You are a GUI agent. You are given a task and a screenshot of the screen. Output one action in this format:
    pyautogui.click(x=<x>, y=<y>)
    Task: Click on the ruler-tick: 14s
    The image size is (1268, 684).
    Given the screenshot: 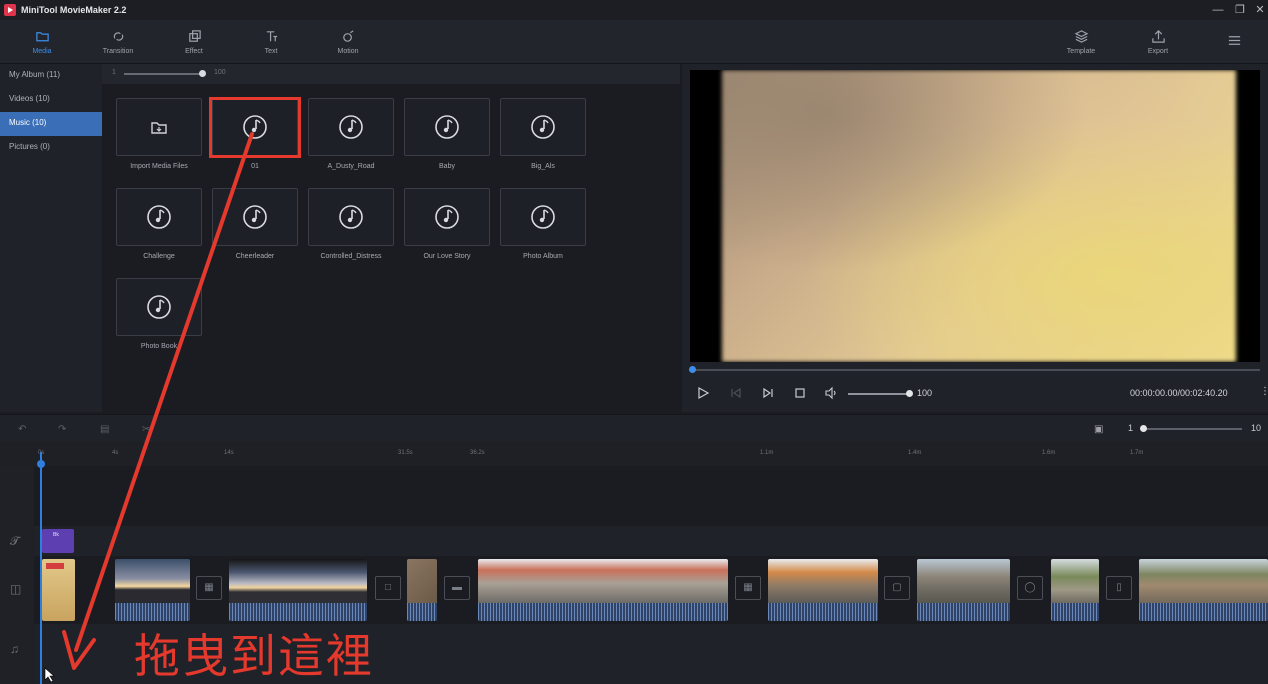 What is the action you would take?
    pyautogui.click(x=229, y=453)
    